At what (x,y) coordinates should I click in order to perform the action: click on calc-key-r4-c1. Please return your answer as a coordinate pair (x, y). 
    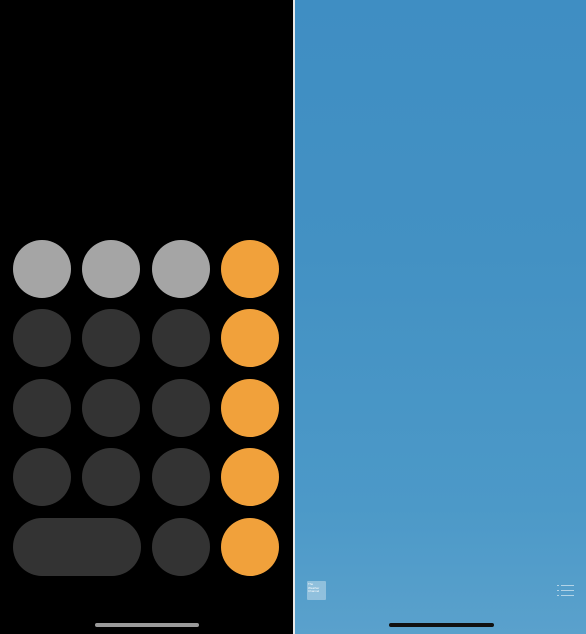
    Looking at the image, I should click on (42, 477).